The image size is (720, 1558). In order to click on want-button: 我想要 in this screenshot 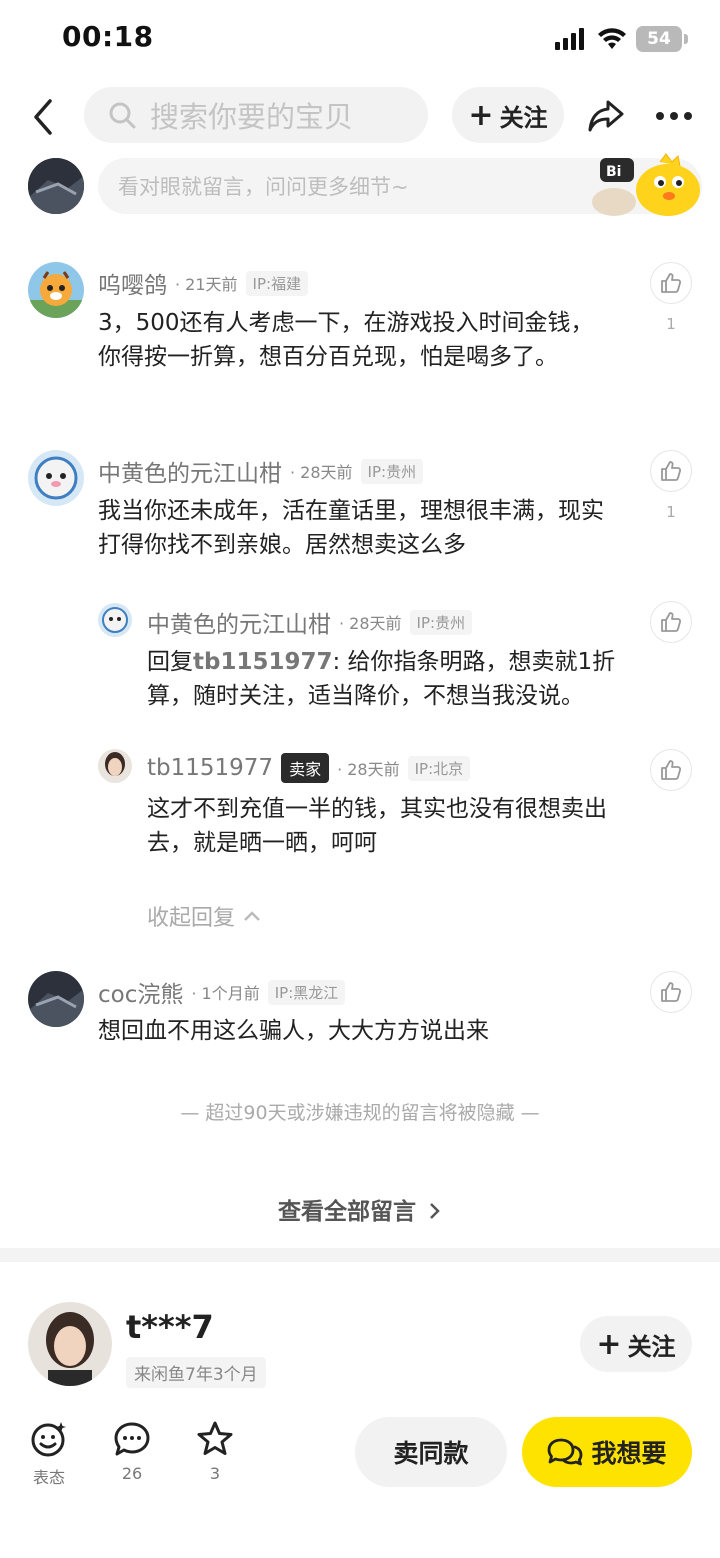, I will do `click(607, 1452)`.